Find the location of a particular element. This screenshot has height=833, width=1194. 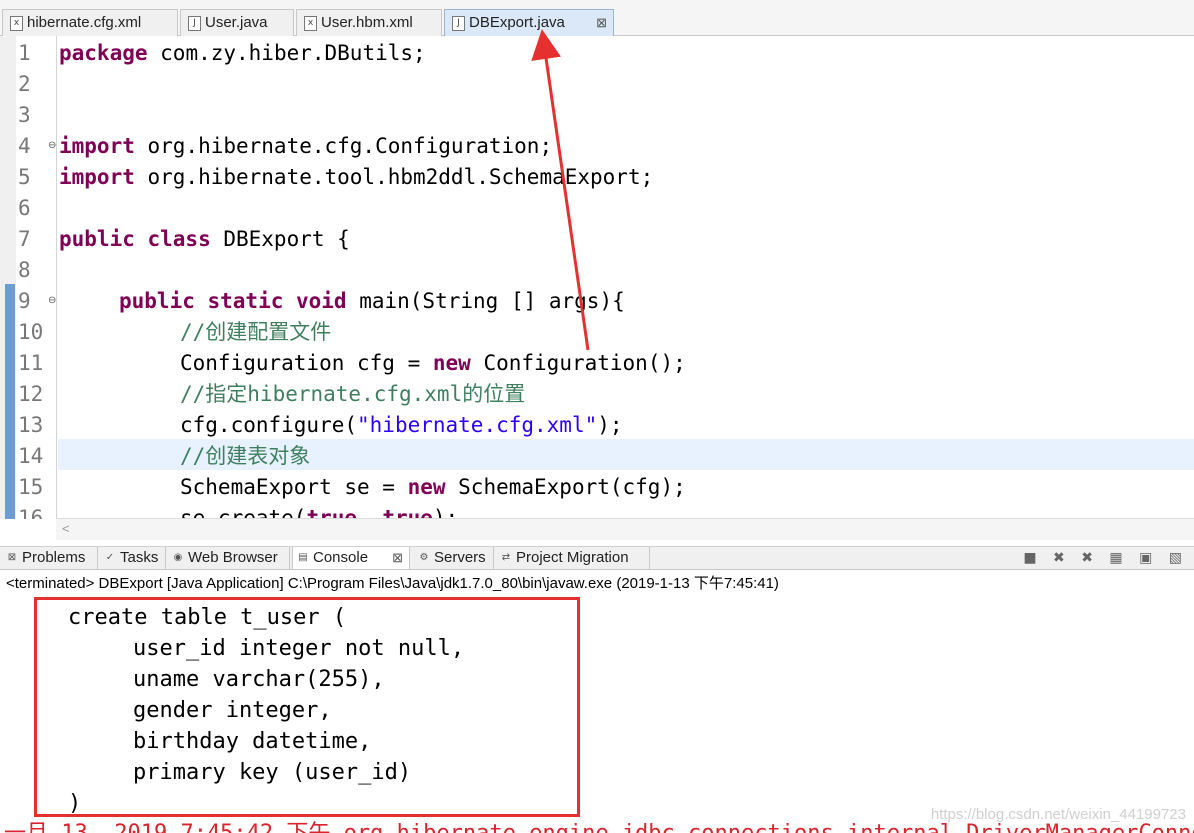

console-toolbar: ■ ✖ ✖ ▦ ▣ ▧ is located at coordinates (1105, 558).